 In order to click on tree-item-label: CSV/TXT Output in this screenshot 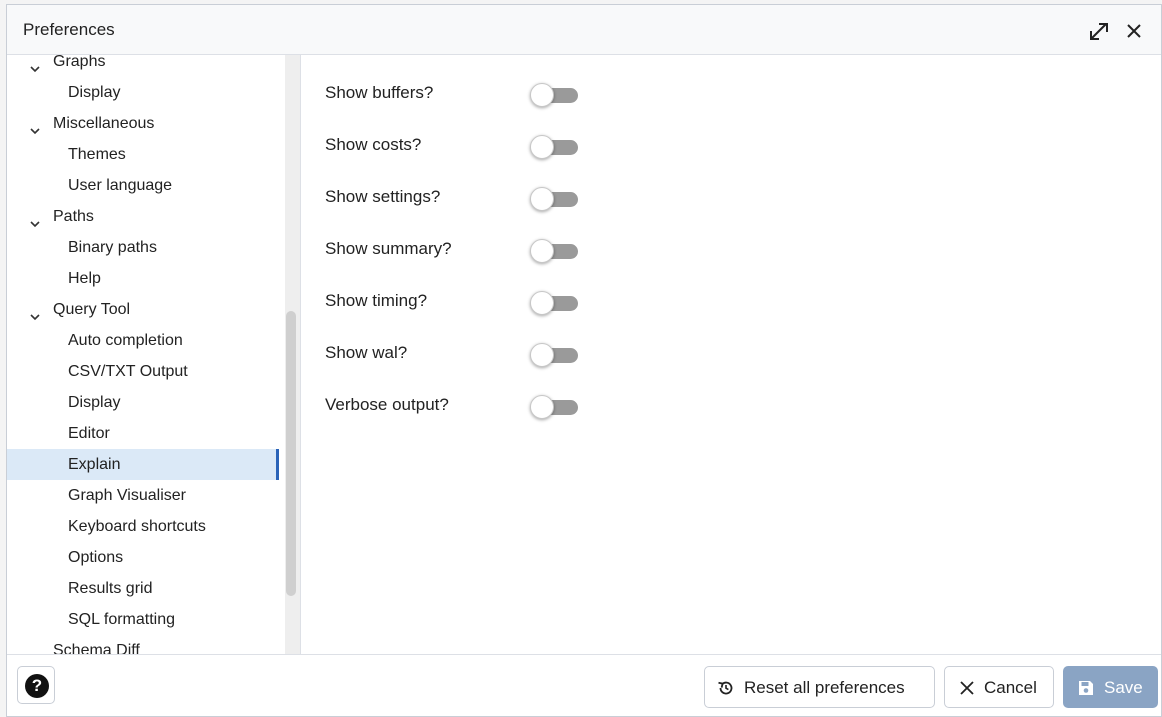, I will do `click(128, 371)`.